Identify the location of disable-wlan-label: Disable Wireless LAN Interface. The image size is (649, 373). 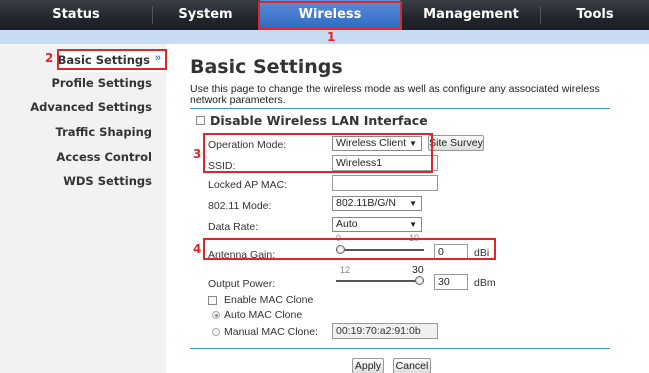
(319, 120).